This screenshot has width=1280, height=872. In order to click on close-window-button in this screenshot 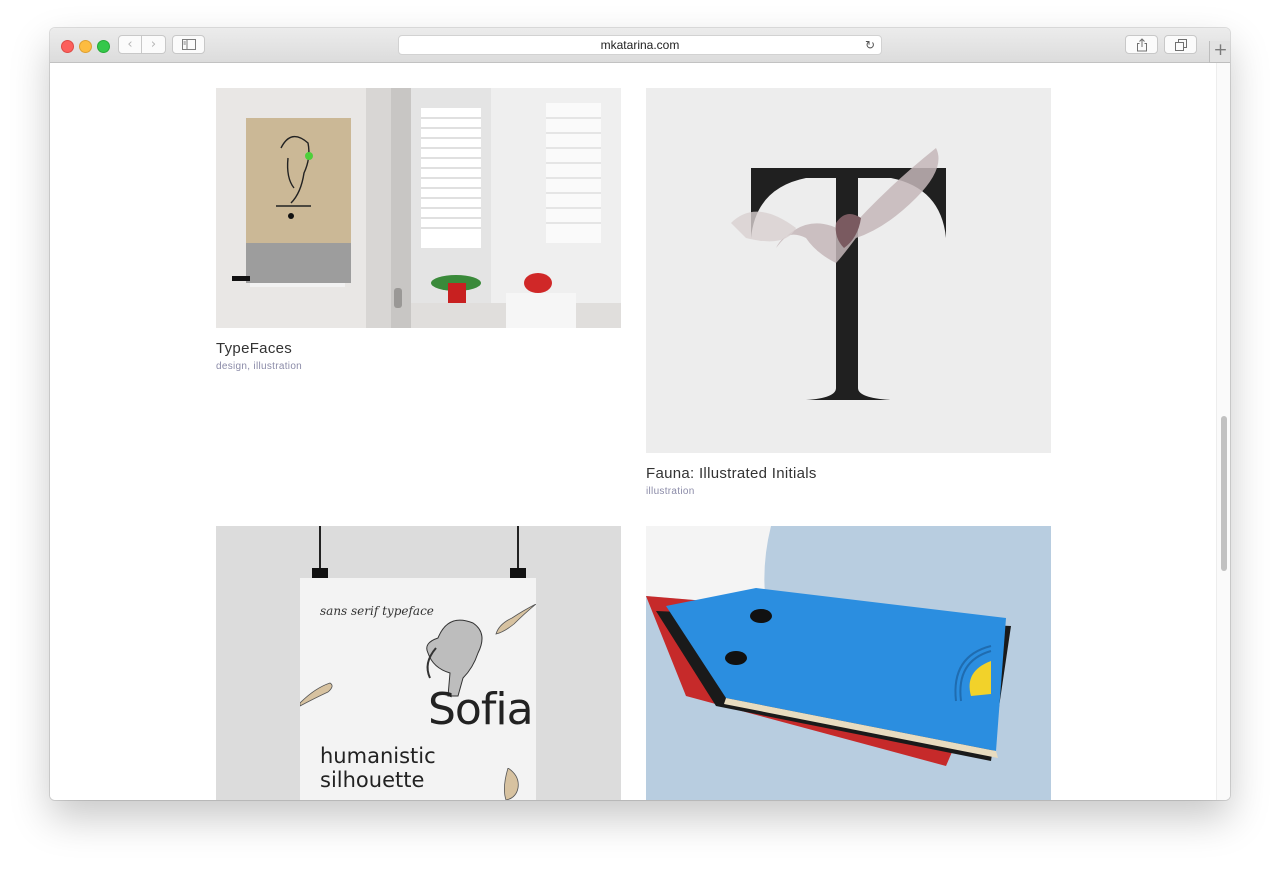, I will do `click(67, 46)`.